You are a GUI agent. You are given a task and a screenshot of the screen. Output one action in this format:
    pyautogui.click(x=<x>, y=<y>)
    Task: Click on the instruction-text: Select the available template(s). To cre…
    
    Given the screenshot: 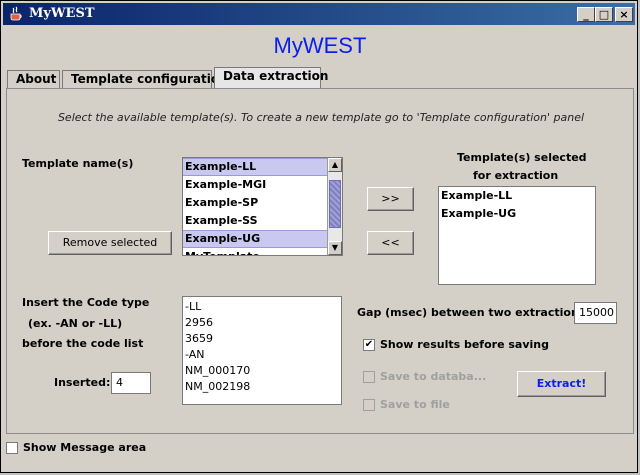 What is the action you would take?
    pyautogui.click(x=321, y=117)
    